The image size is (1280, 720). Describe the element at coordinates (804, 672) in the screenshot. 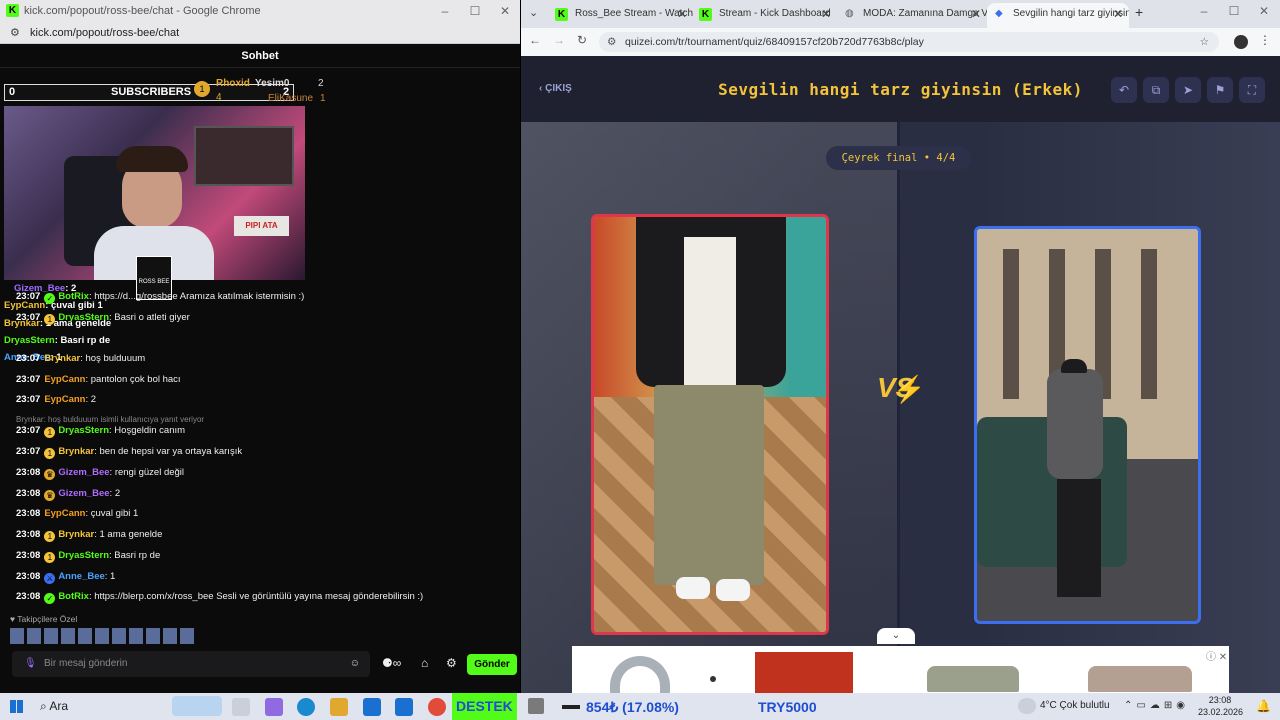

I see `ad-fabric-image` at that location.